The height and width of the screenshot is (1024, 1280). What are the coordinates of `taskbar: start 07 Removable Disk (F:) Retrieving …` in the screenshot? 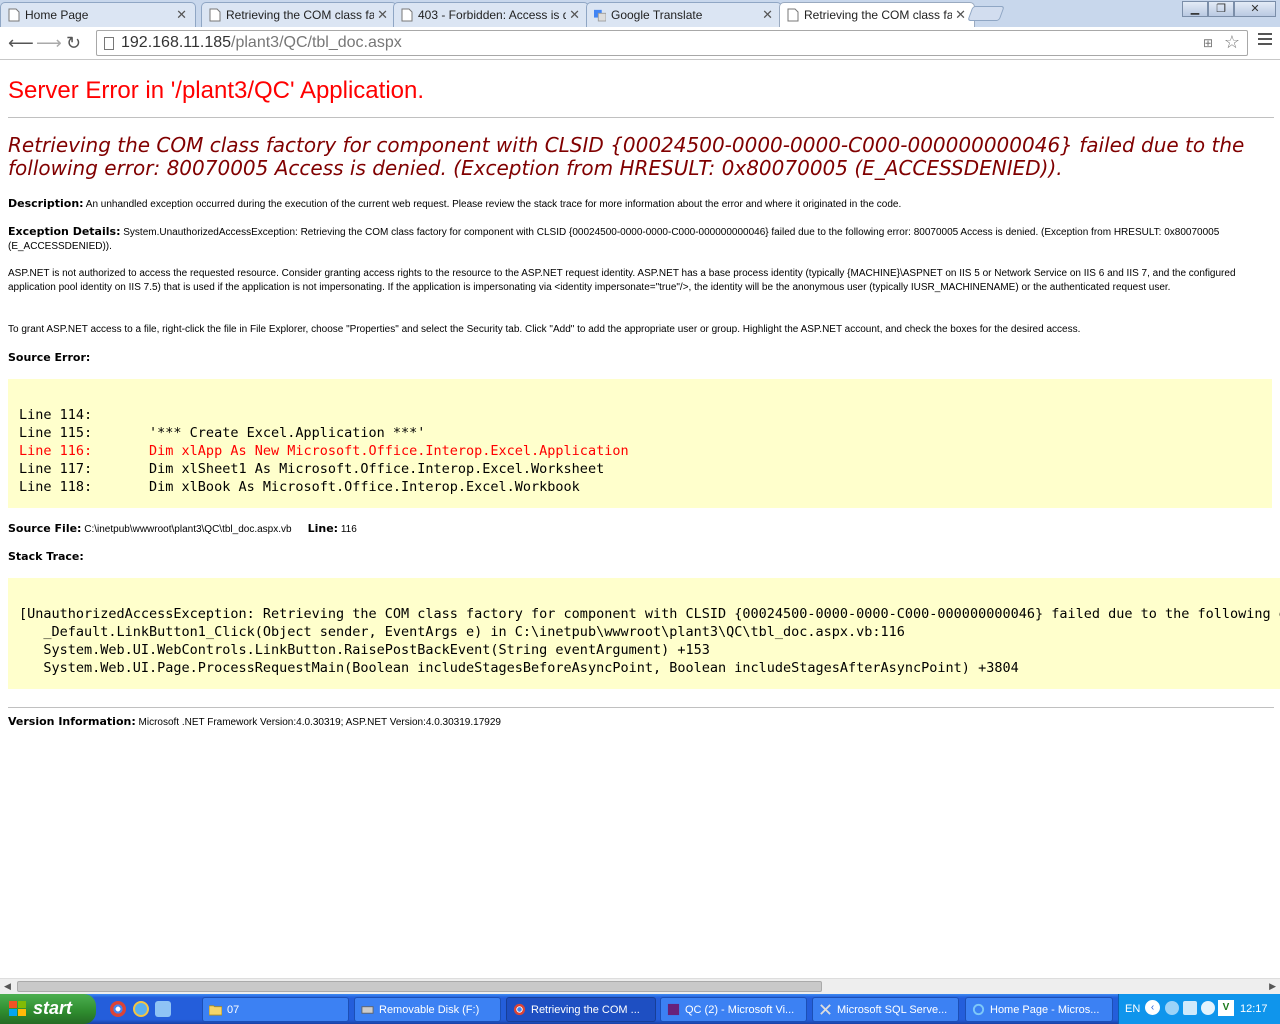 It's located at (640, 1009).